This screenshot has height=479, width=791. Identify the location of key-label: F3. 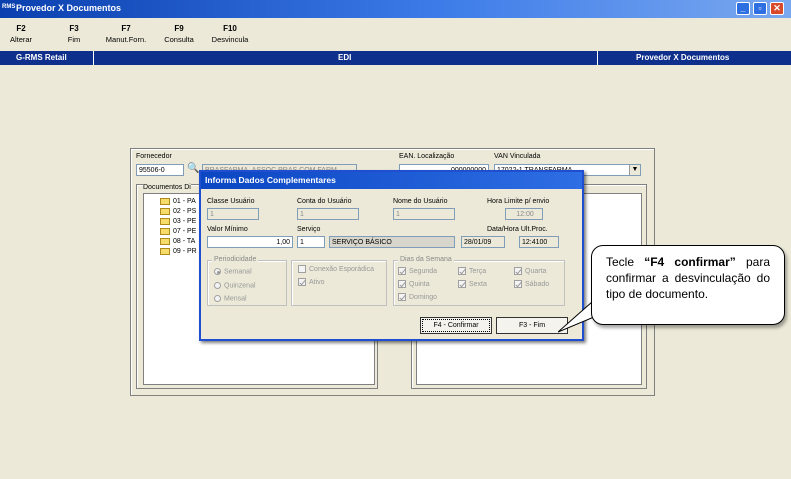
(74, 28).